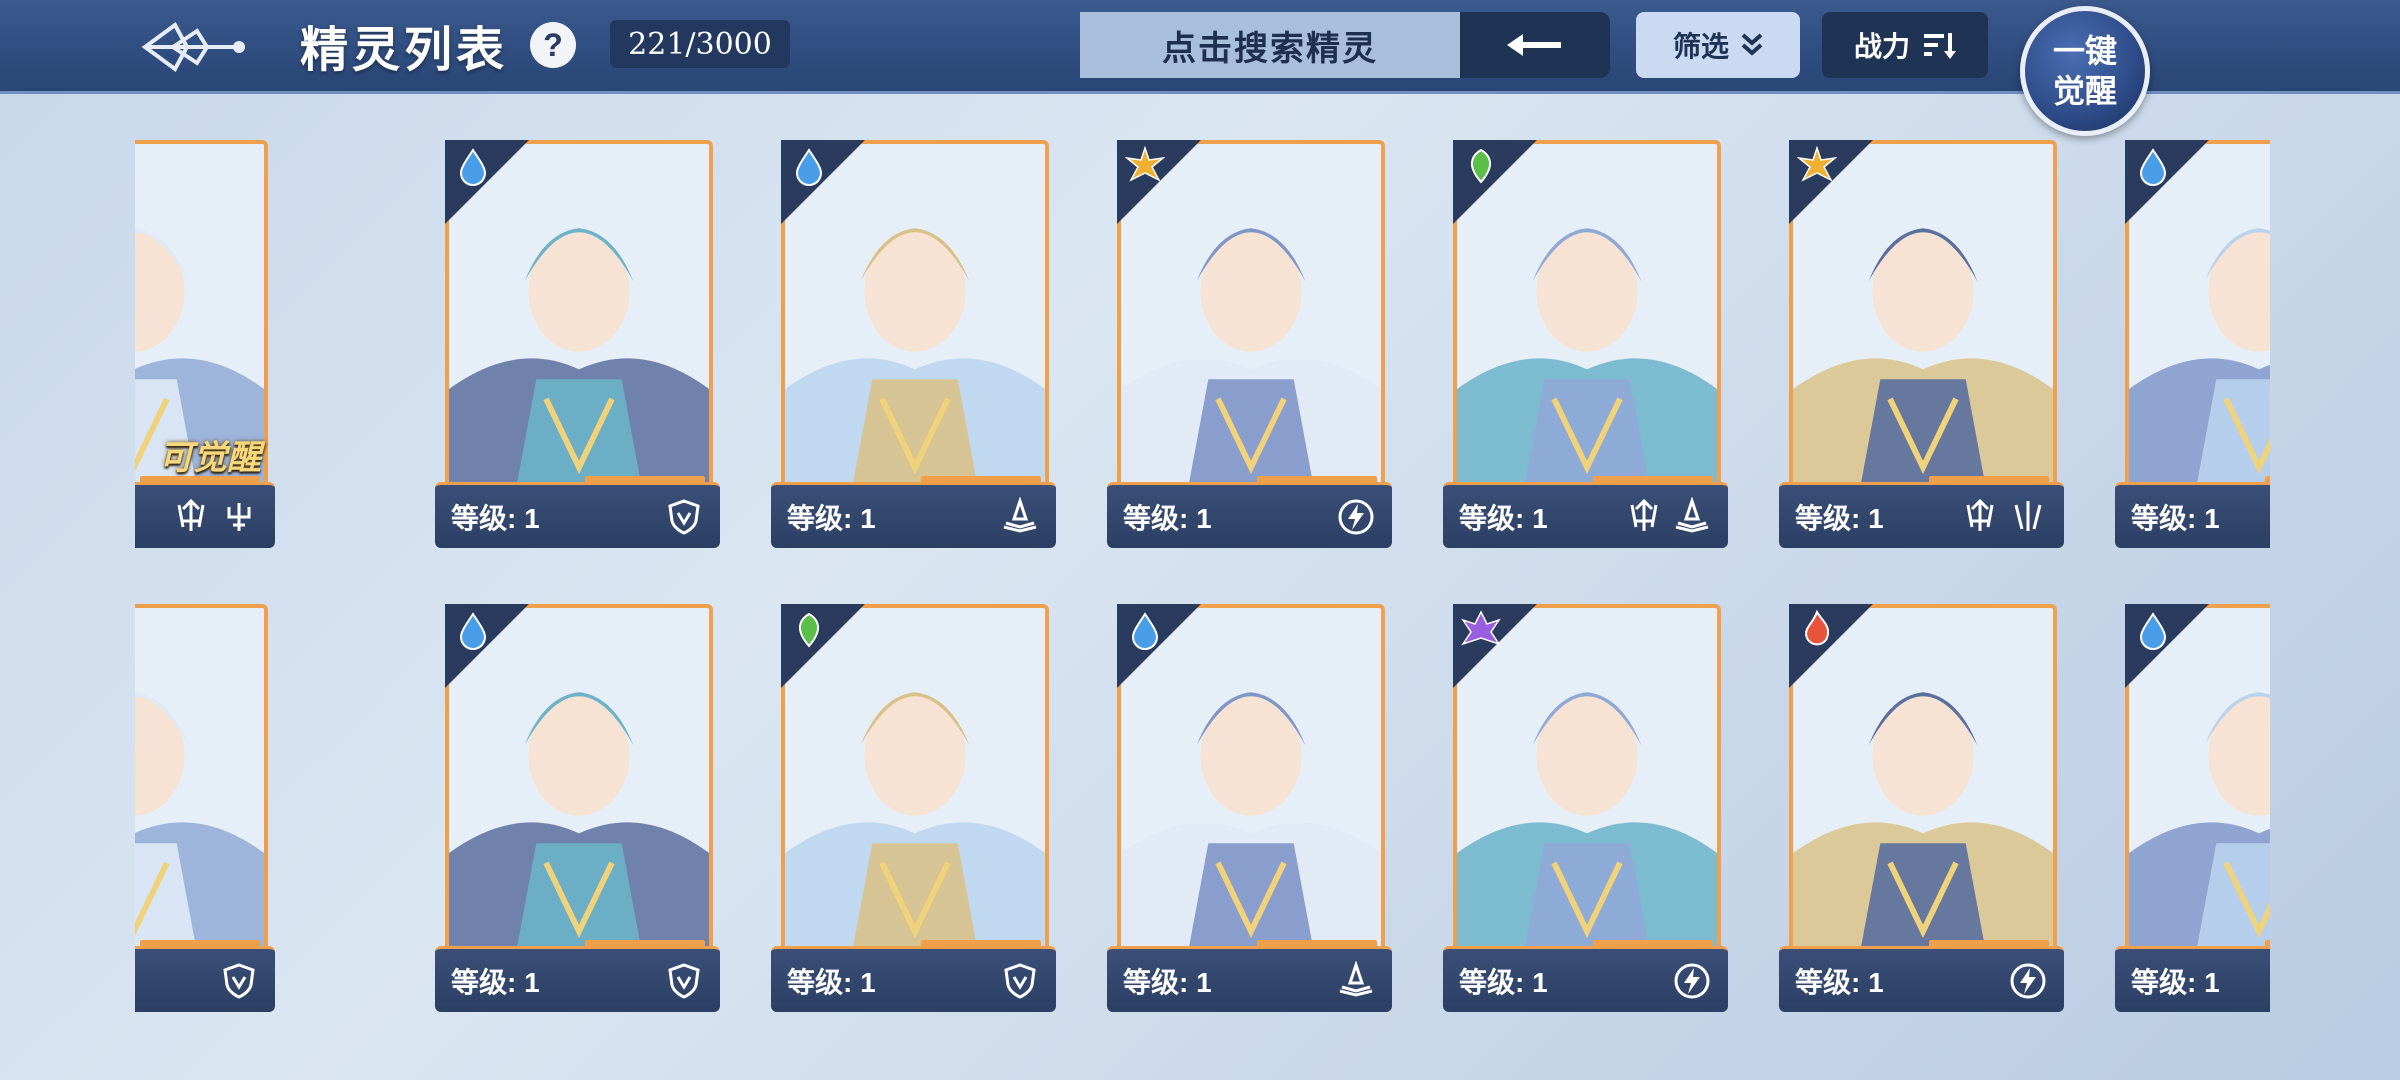  Describe the element at coordinates (700, 44) in the screenshot. I see `spirit-count: 221/3000` at that location.